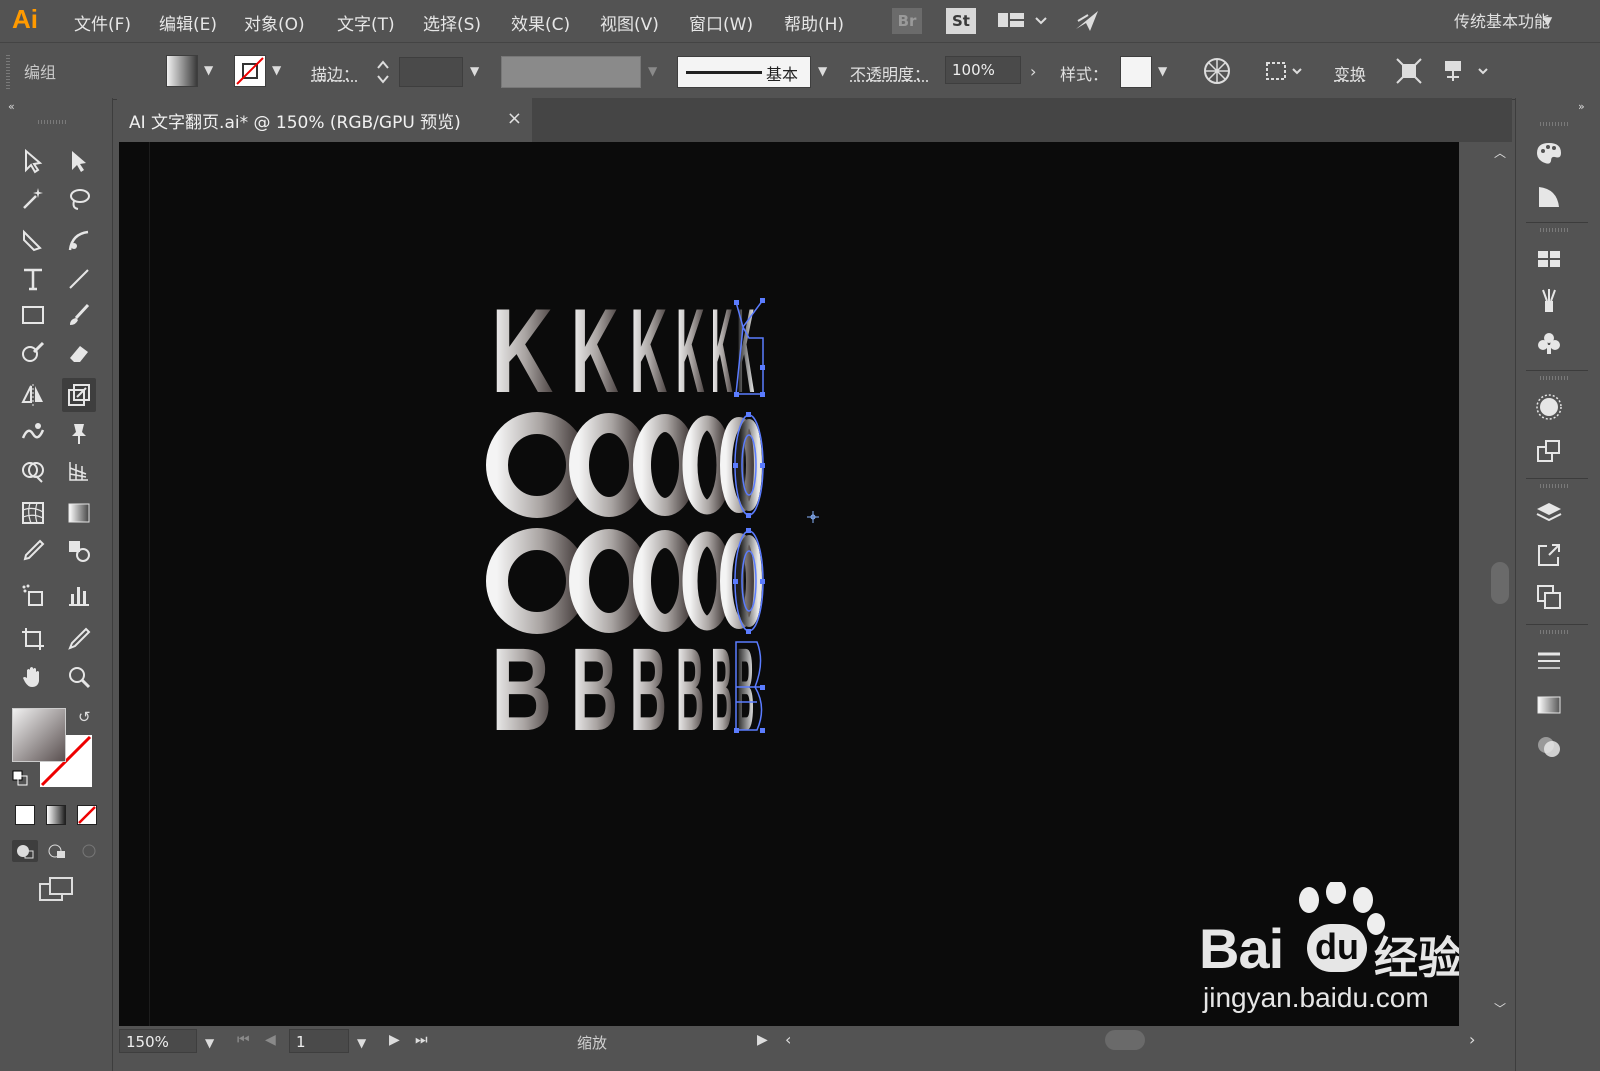  What do you see at coordinates (762, 1040) in the screenshot?
I see `status-menu-icon: ▶` at bounding box center [762, 1040].